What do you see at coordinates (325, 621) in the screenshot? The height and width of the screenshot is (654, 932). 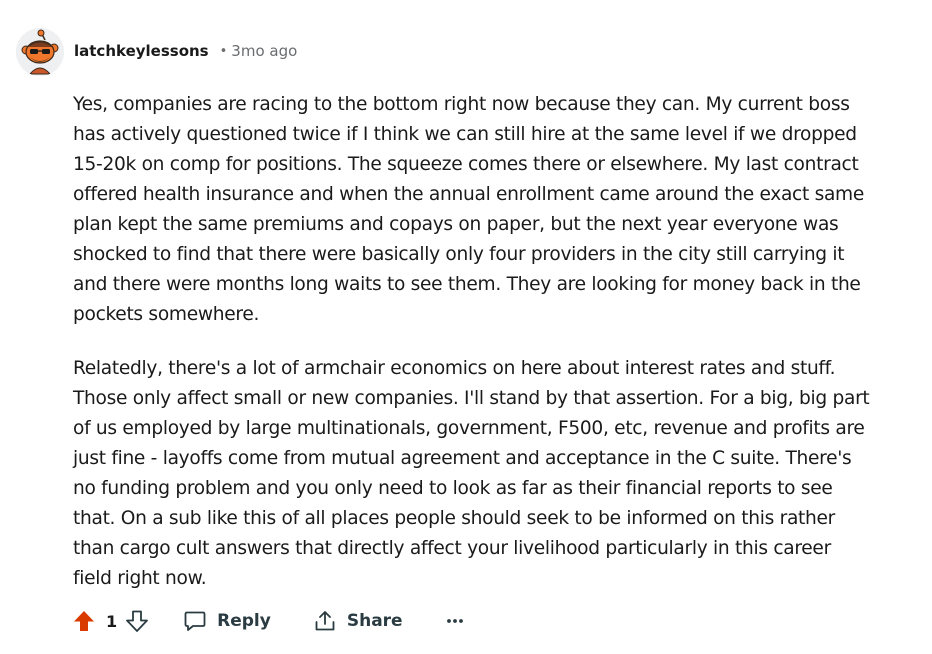 I see `share-icon` at bounding box center [325, 621].